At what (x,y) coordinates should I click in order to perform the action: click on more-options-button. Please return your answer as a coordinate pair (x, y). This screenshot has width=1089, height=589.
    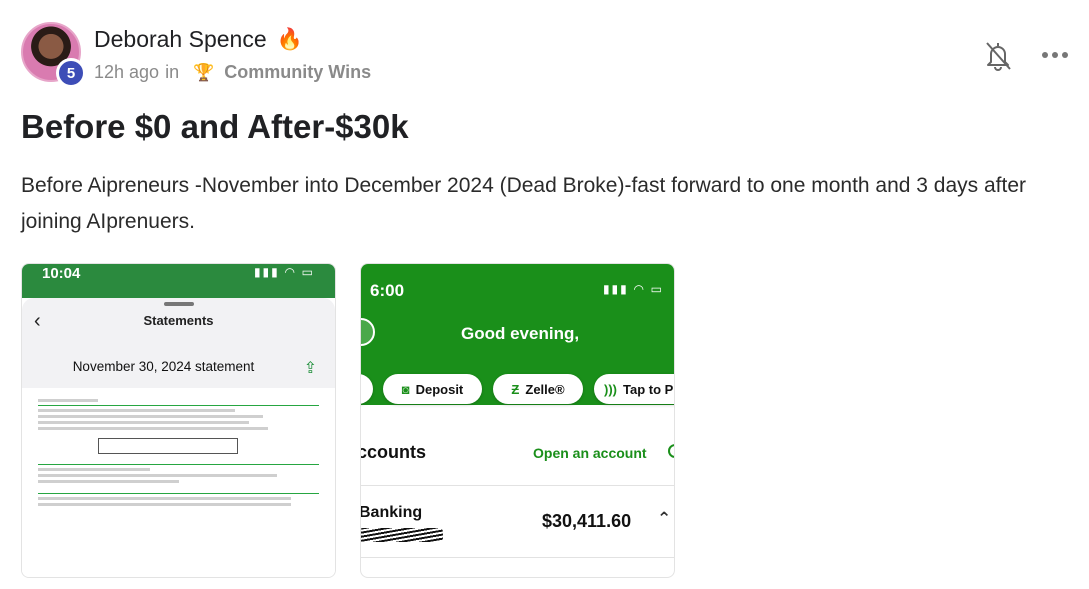
    Looking at the image, I should click on (1057, 55).